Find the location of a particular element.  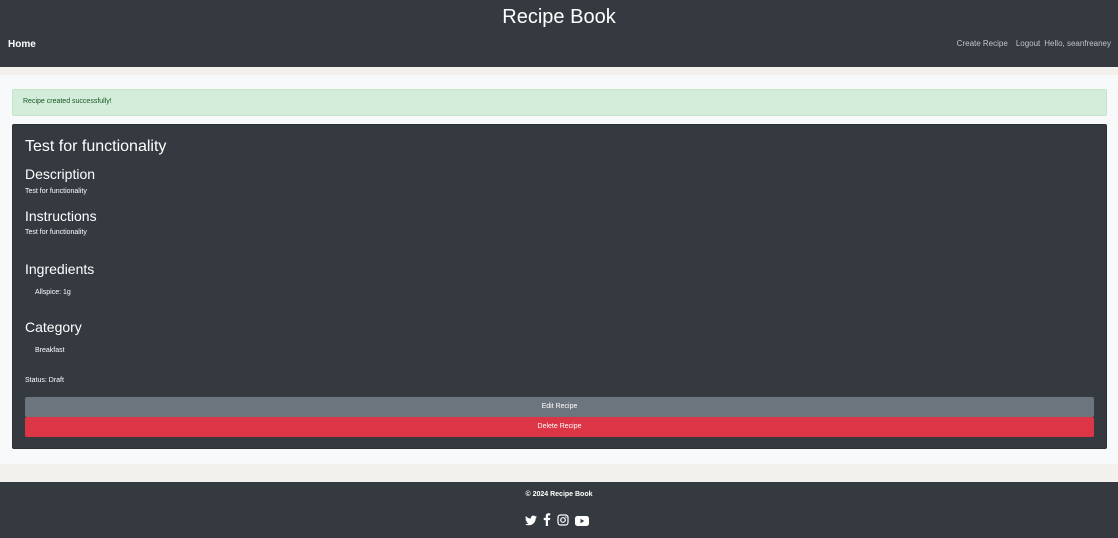

category-heading: Category is located at coordinates (53, 327).